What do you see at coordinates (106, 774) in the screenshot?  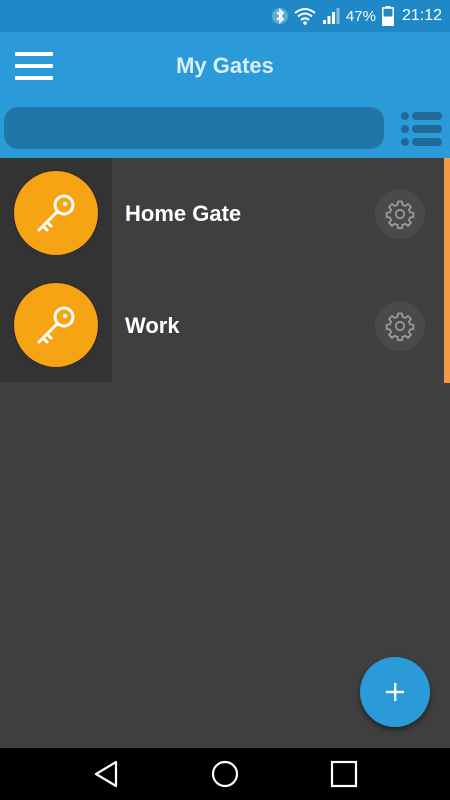 I see `back-icon` at bounding box center [106, 774].